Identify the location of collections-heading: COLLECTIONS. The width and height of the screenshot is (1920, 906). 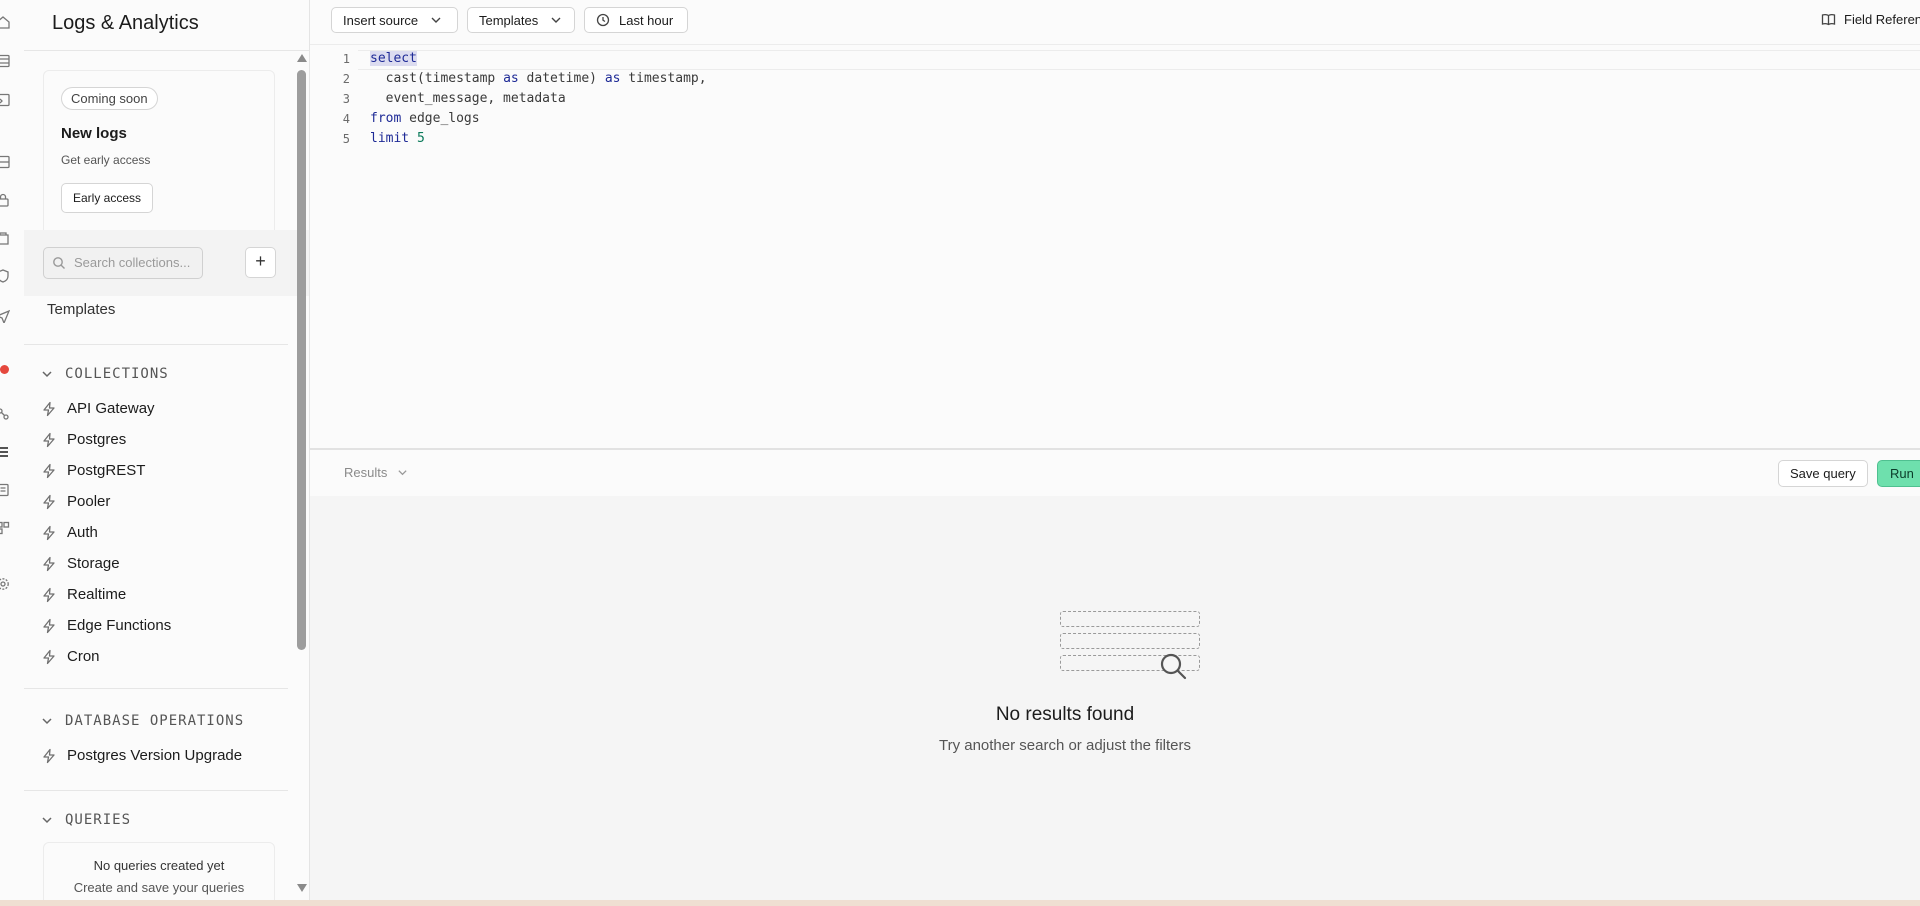
(117, 374).